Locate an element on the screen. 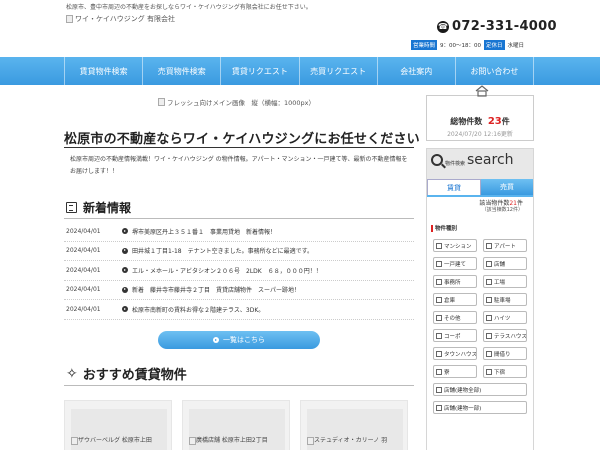 The height and width of the screenshot is (450, 600). property-card: ザウバーベルグ 松原市上田 is located at coordinates (118, 425).